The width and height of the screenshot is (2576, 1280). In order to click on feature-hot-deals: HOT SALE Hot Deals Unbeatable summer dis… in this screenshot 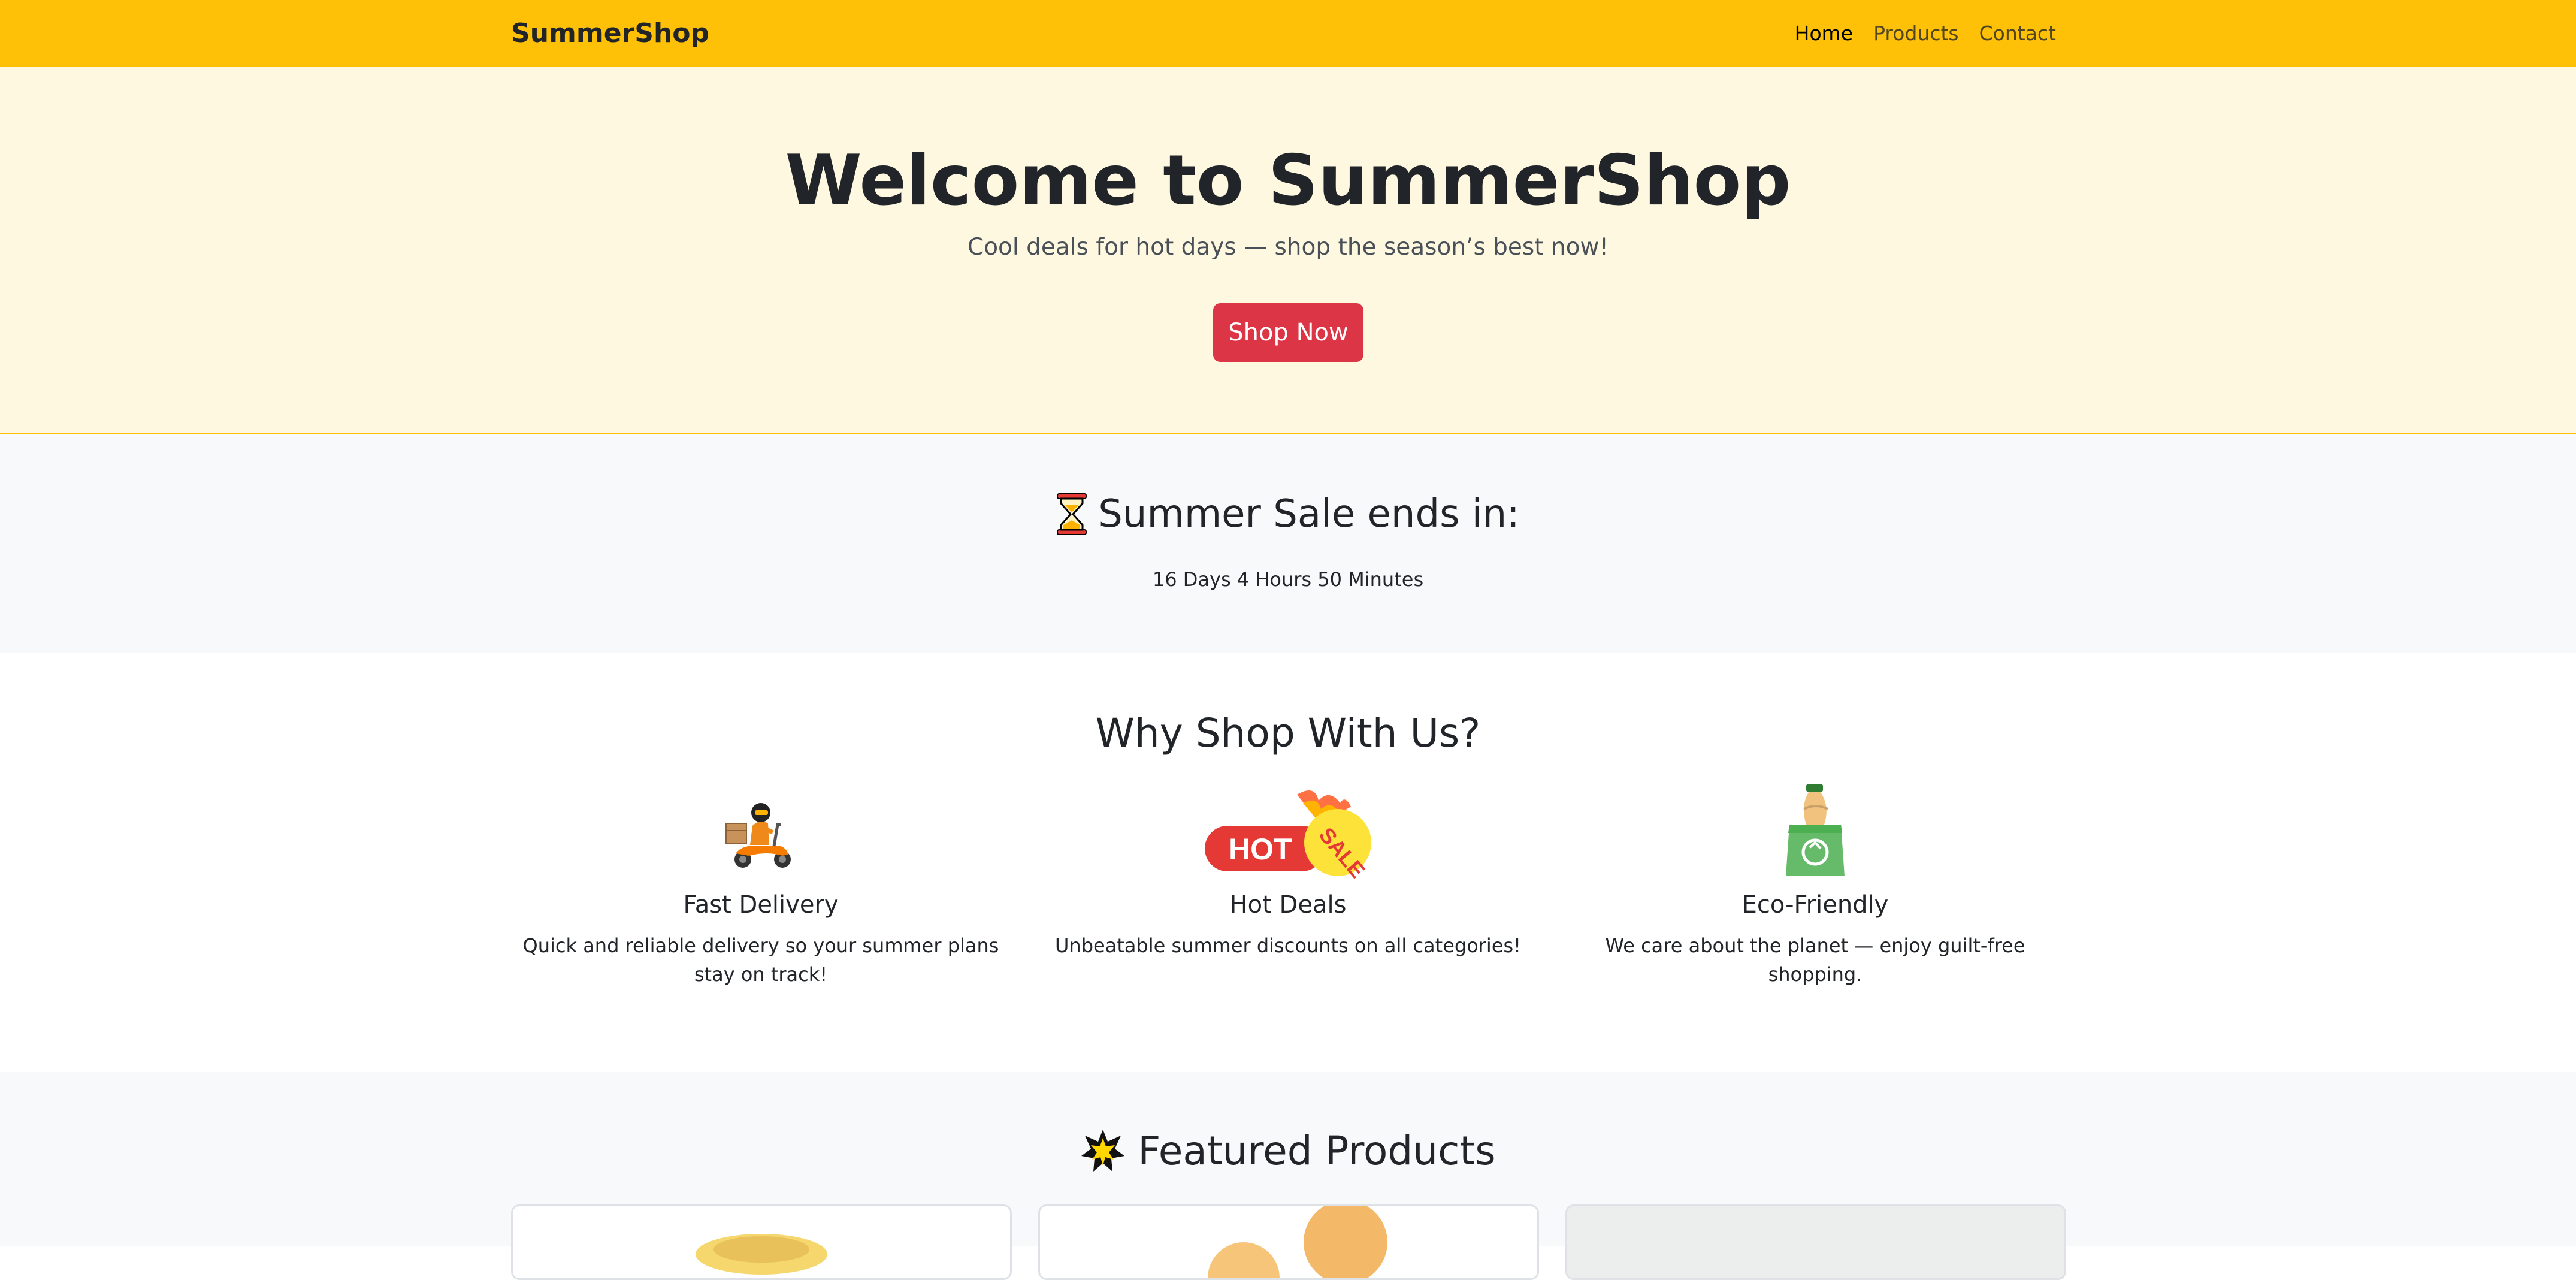, I will do `click(1288, 871)`.